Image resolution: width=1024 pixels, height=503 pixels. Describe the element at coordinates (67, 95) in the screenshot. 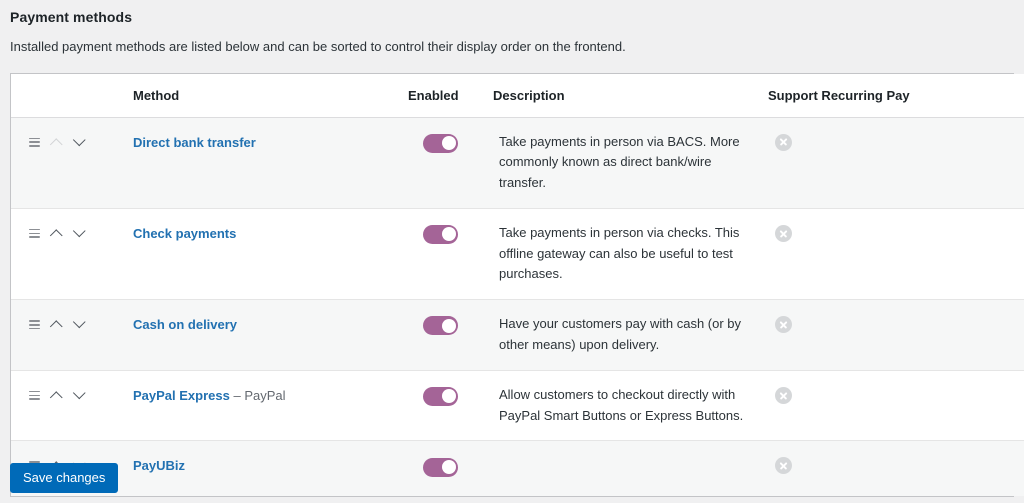

I see `column-header-sort` at that location.